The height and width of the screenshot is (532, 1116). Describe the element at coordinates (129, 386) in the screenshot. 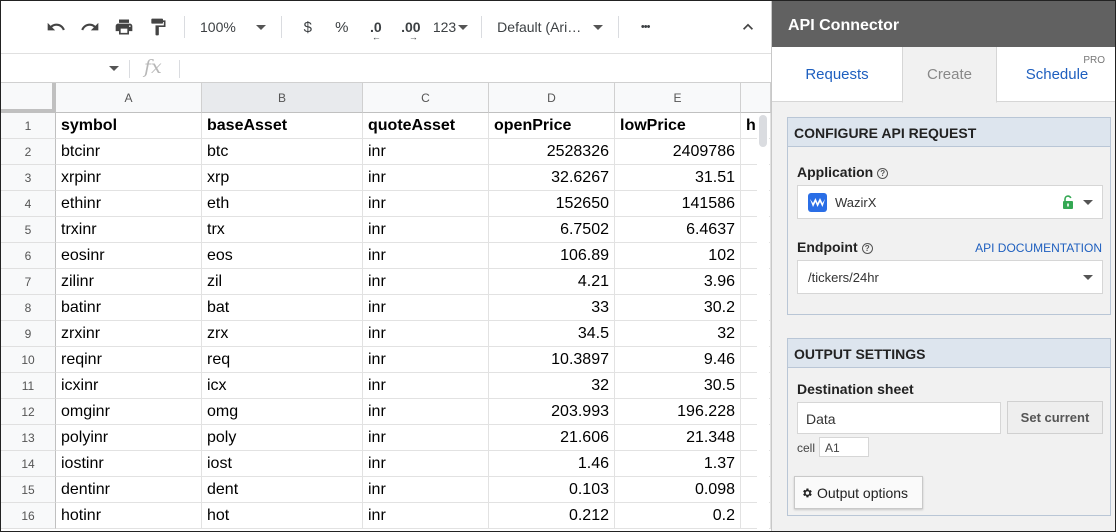

I see `cell: icxinr` at that location.